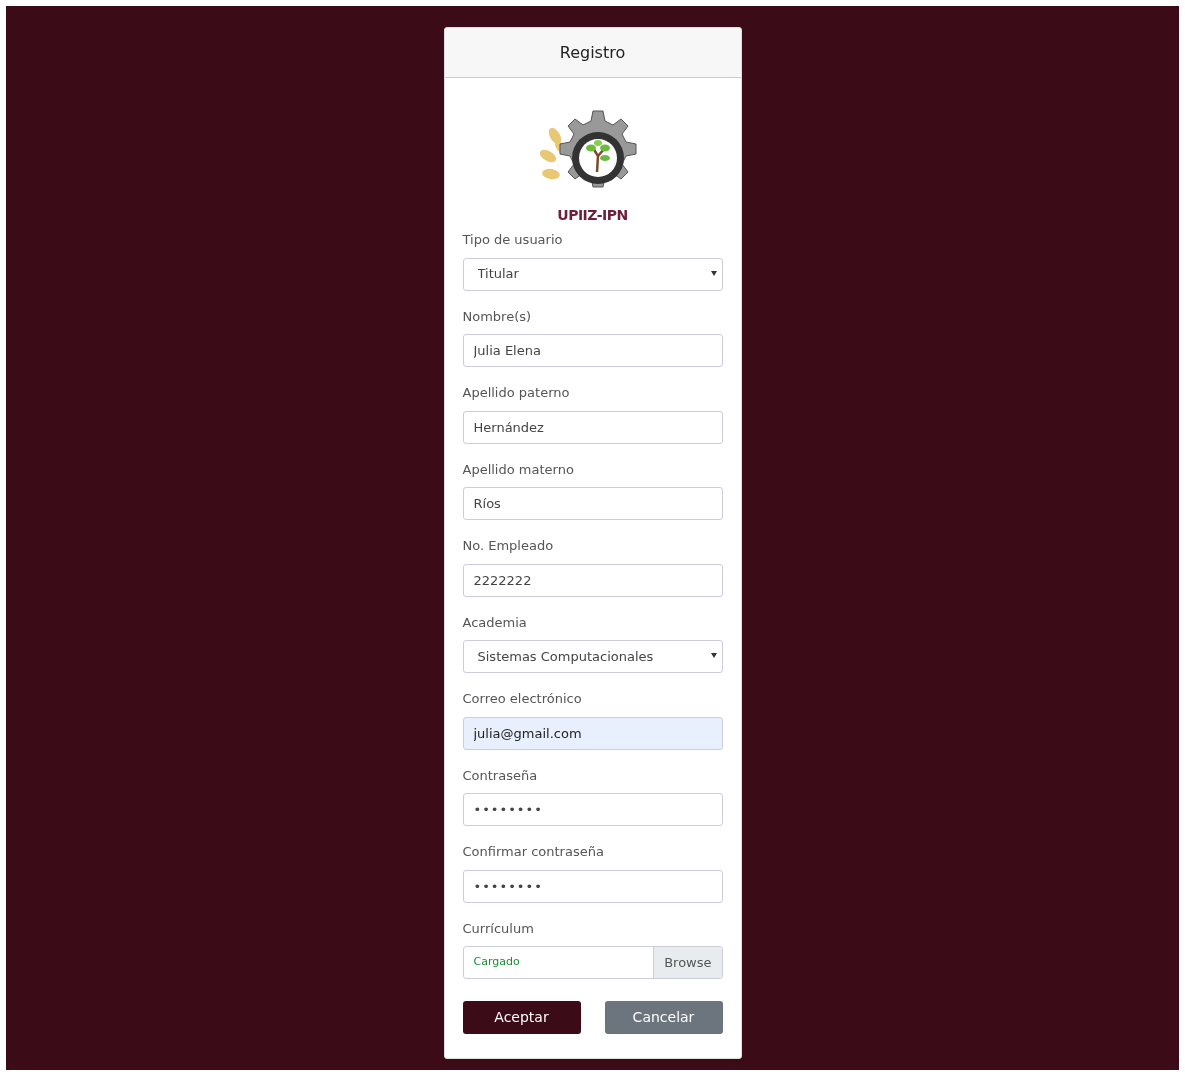 The width and height of the screenshot is (1185, 1076). What do you see at coordinates (592, 274) in the screenshot?
I see `select-field: Titular` at bounding box center [592, 274].